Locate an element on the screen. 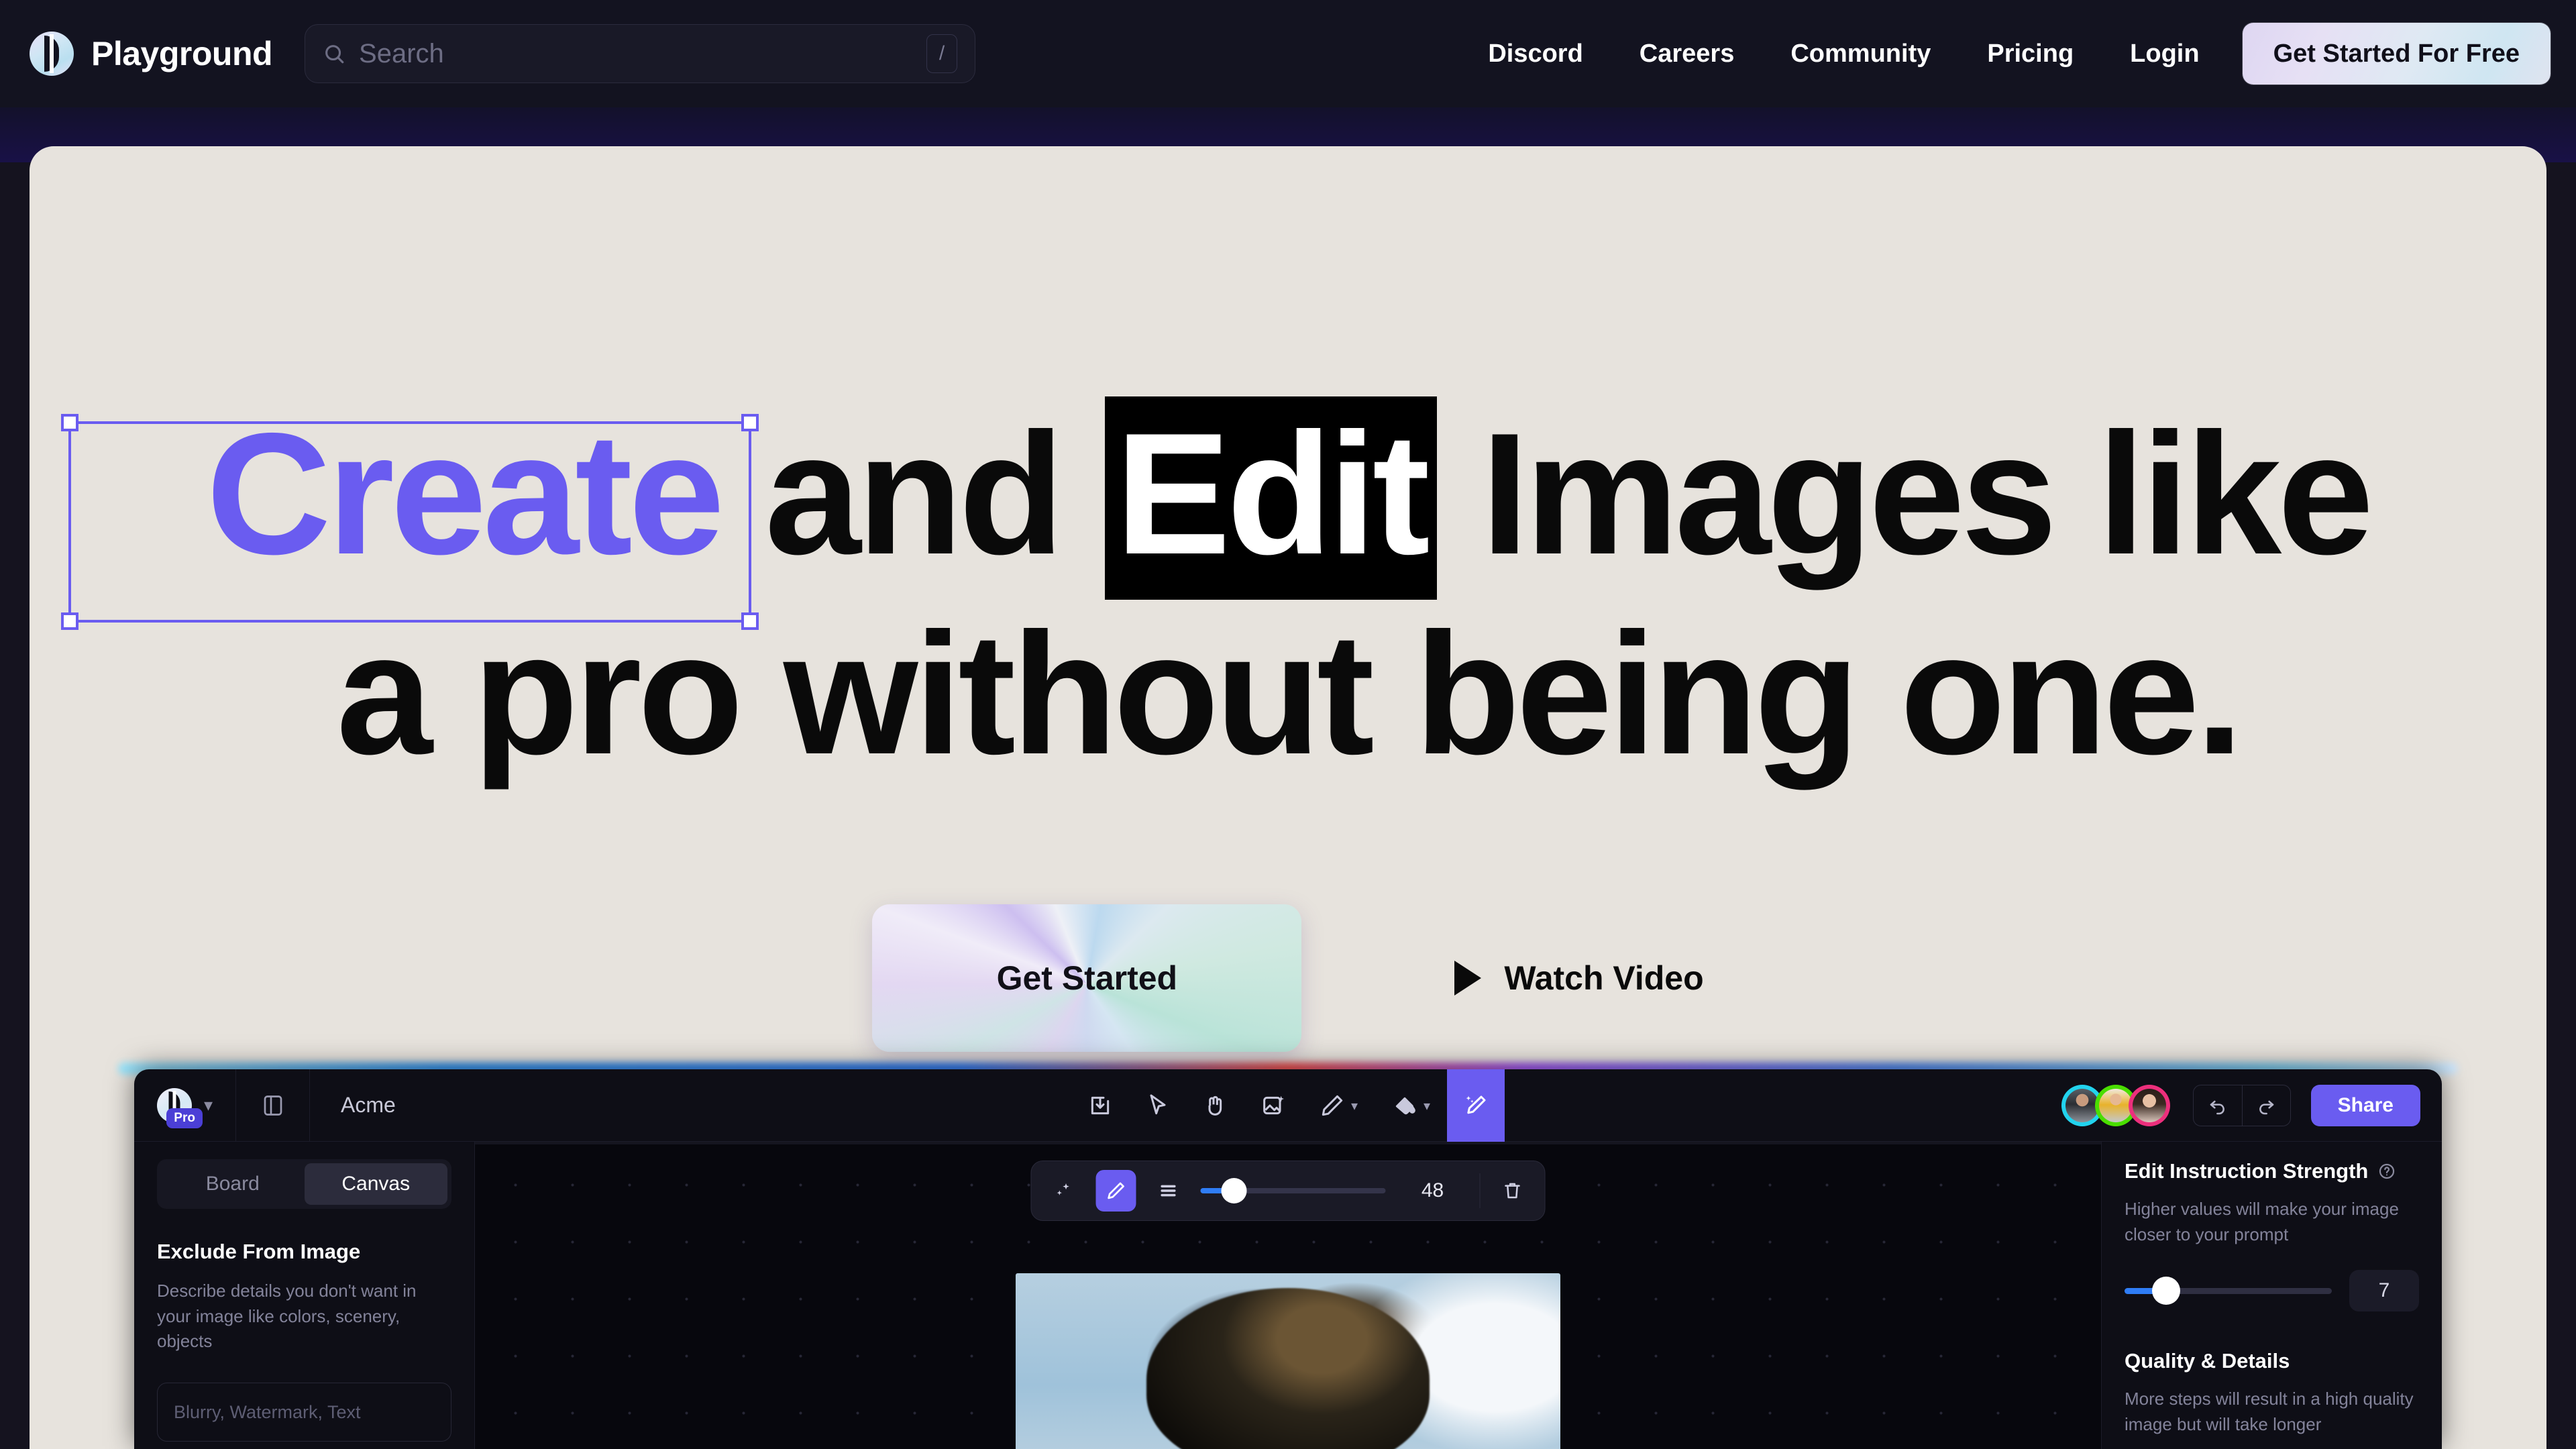 This screenshot has height=1449, width=2576. fill-tool-button: ▾ is located at coordinates (1411, 1105).